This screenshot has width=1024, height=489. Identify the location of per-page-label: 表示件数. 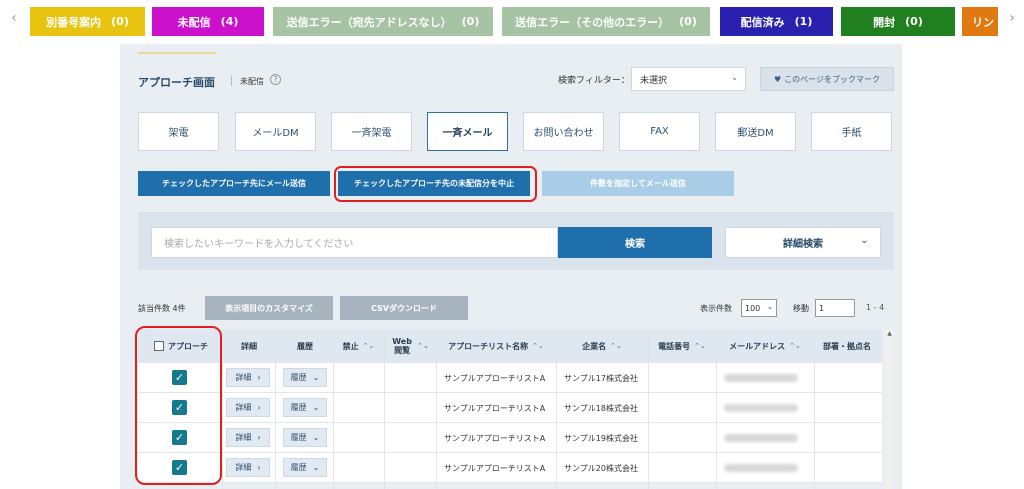
(716, 308).